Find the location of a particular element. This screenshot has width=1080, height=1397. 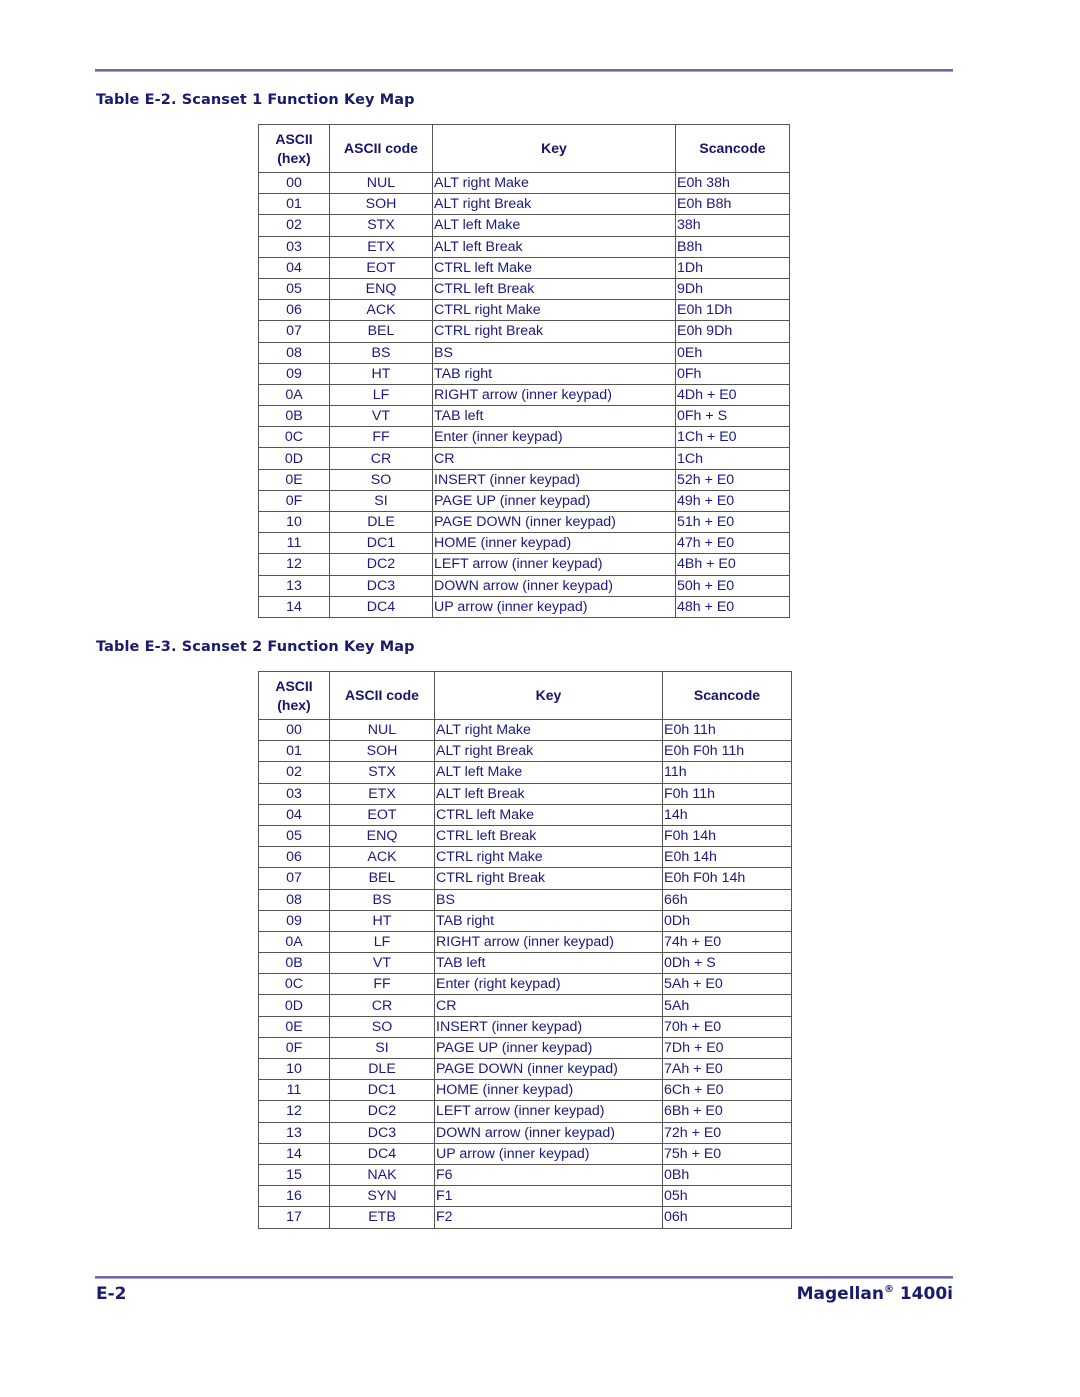

header-rule is located at coordinates (524, 70).